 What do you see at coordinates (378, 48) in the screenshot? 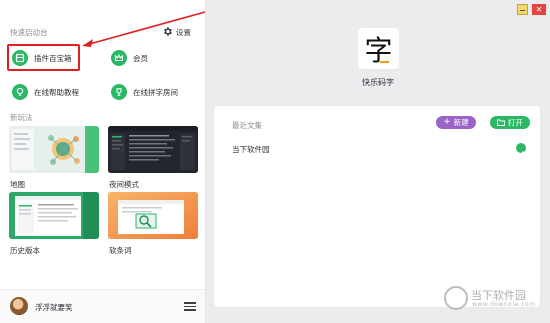
I see `app-logo: 字` at bounding box center [378, 48].